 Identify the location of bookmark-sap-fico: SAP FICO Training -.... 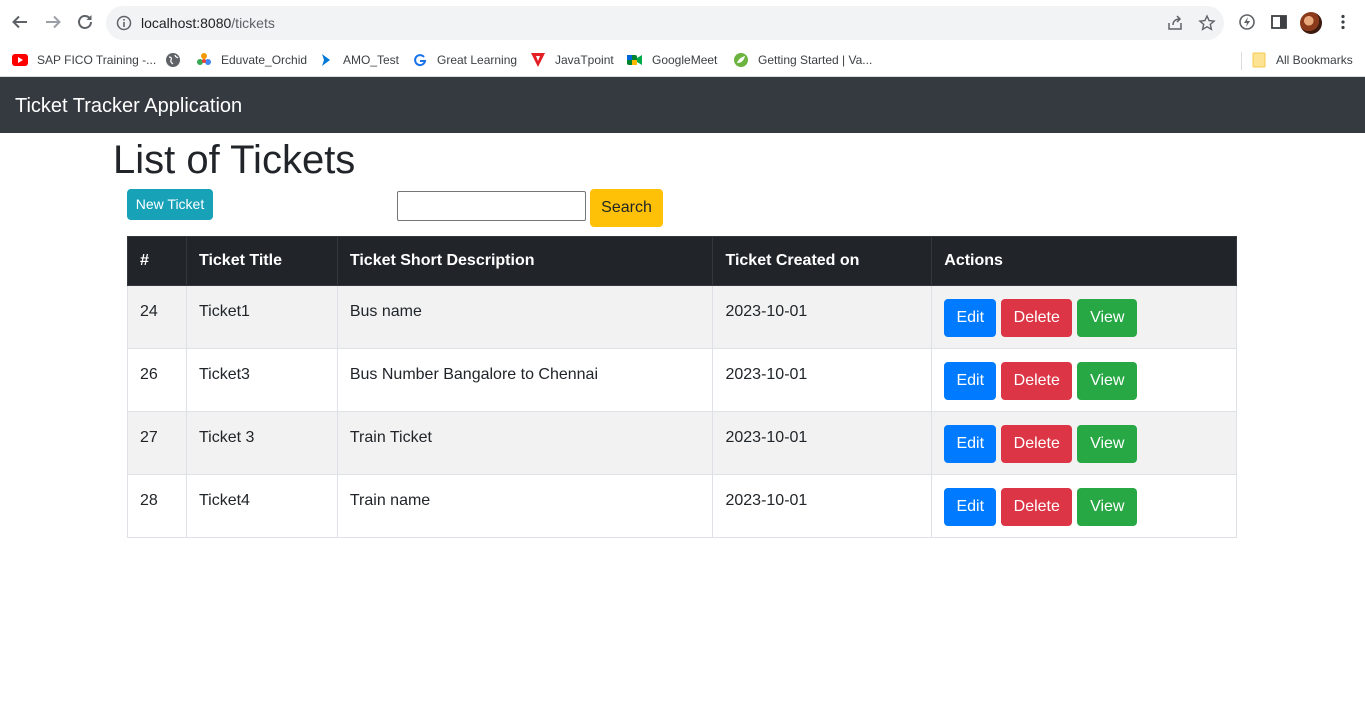
(84, 60).